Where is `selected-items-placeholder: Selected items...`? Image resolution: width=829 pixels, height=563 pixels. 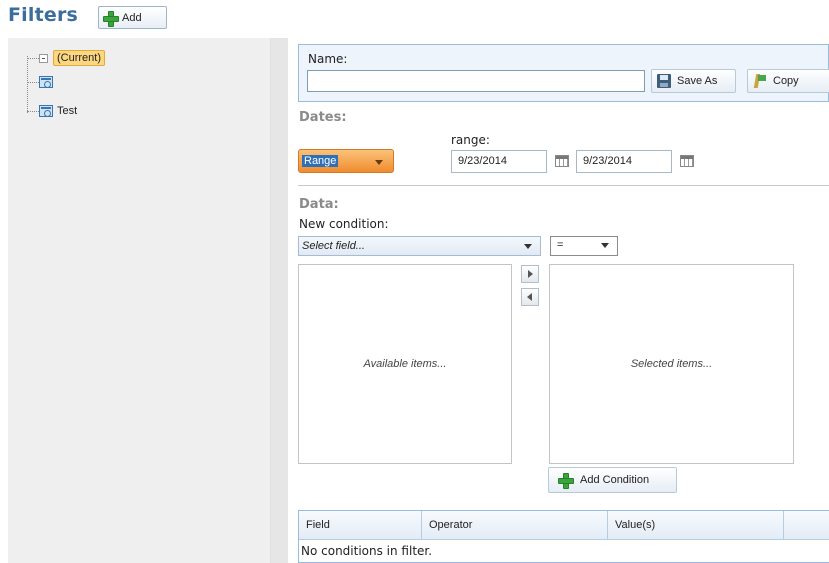
selected-items-placeholder: Selected items... is located at coordinates (671, 364).